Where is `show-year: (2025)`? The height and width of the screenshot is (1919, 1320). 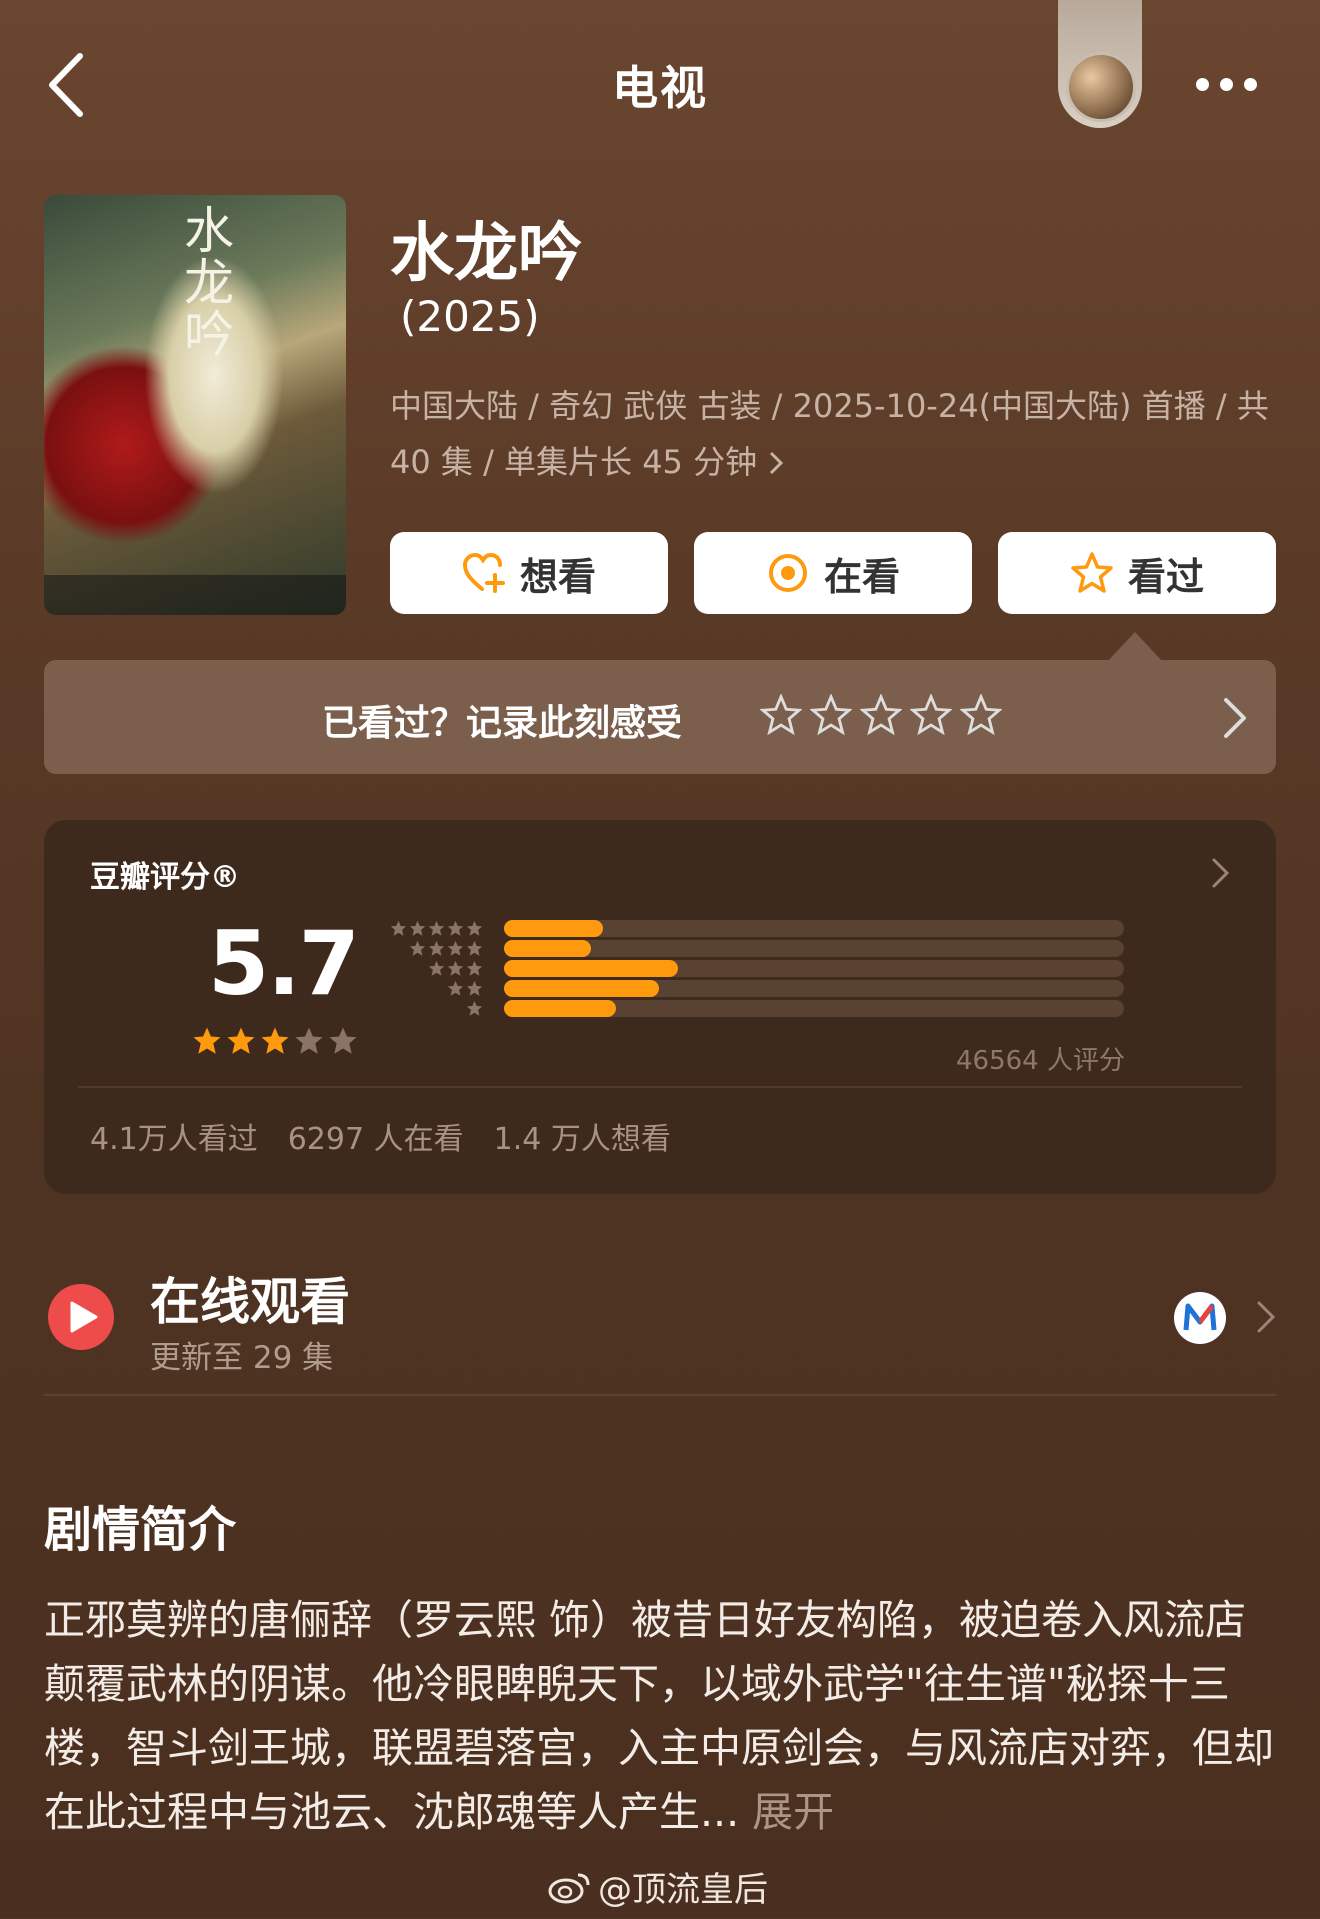 show-year: (2025) is located at coordinates (470, 316).